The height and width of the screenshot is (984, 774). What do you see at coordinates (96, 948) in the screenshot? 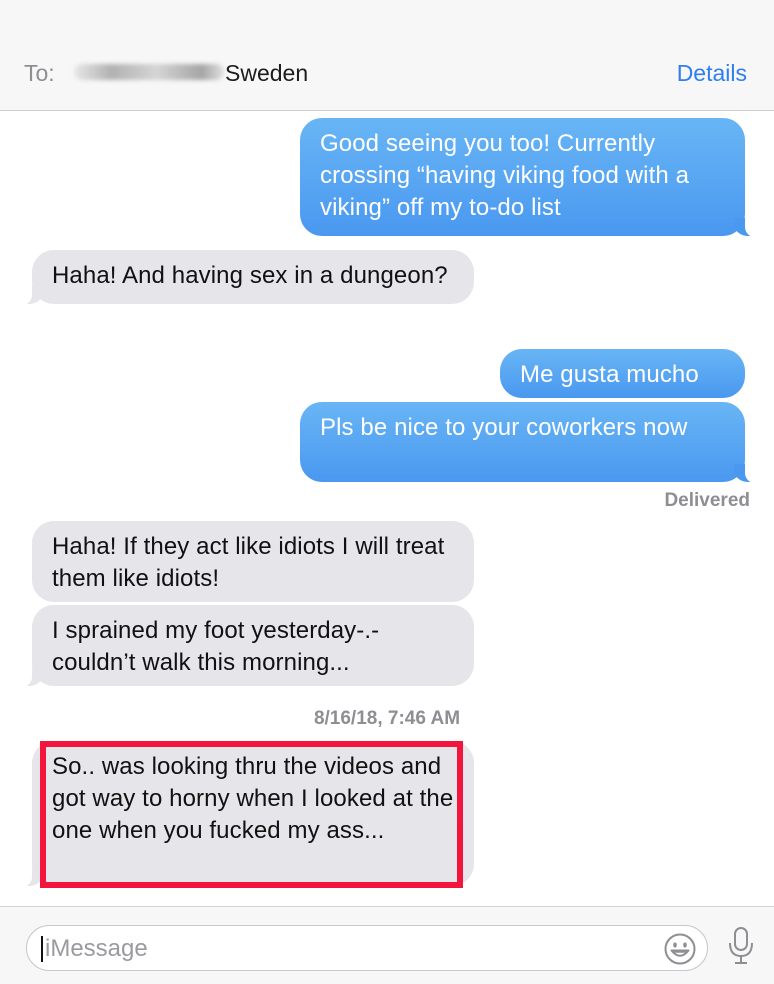
I see `message-input-placeholder: iMessage` at bounding box center [96, 948].